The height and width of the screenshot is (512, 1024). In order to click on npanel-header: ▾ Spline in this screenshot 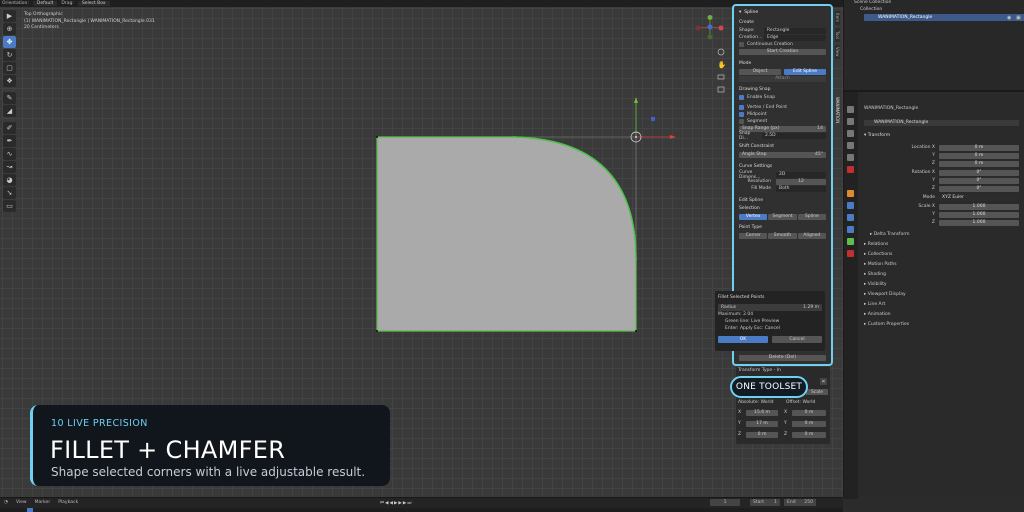, I will do `click(782, 12)`.